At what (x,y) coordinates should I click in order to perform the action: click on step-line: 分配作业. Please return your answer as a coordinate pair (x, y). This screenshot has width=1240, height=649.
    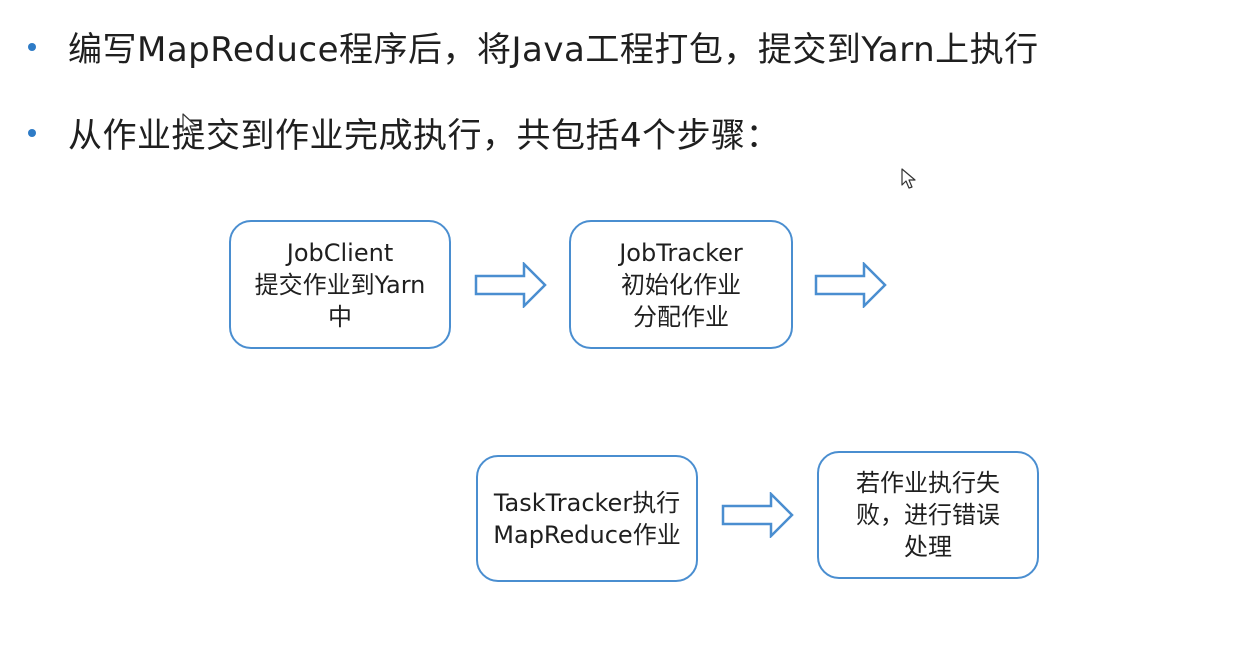
    Looking at the image, I should click on (681, 316).